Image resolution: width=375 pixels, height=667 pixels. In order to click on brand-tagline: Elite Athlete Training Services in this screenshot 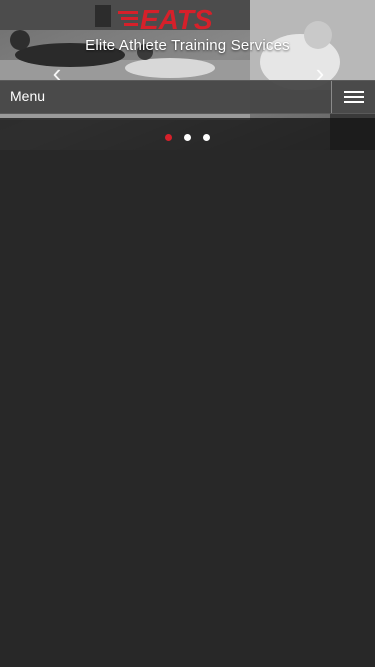, I will do `click(187, 45)`.